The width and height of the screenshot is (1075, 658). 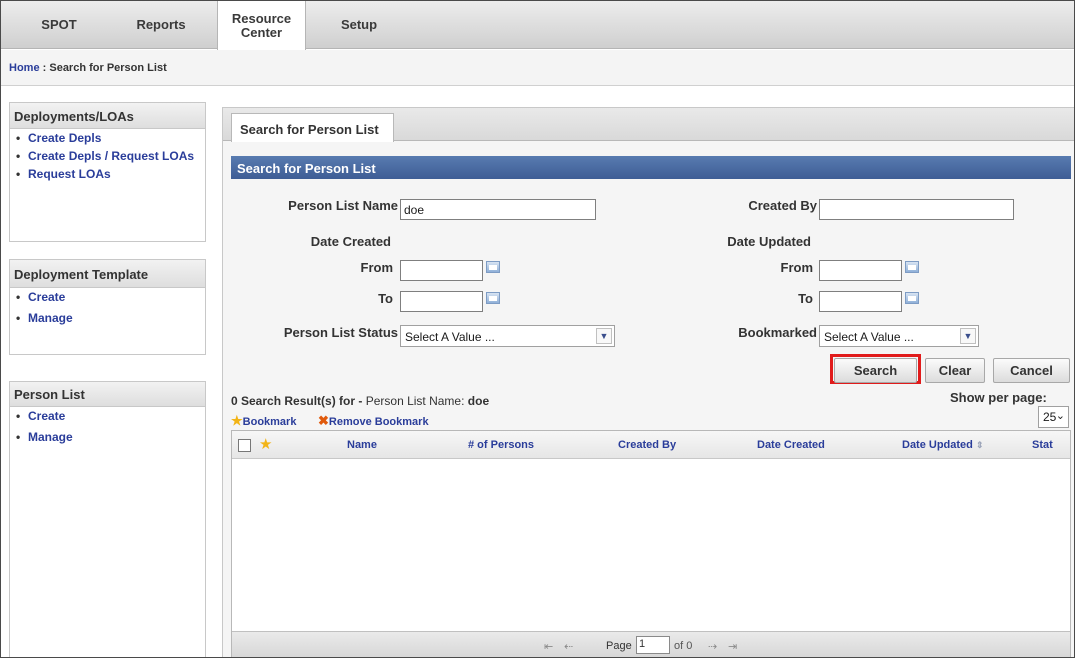 What do you see at coordinates (441, 270) in the screenshot?
I see `created-from-input` at bounding box center [441, 270].